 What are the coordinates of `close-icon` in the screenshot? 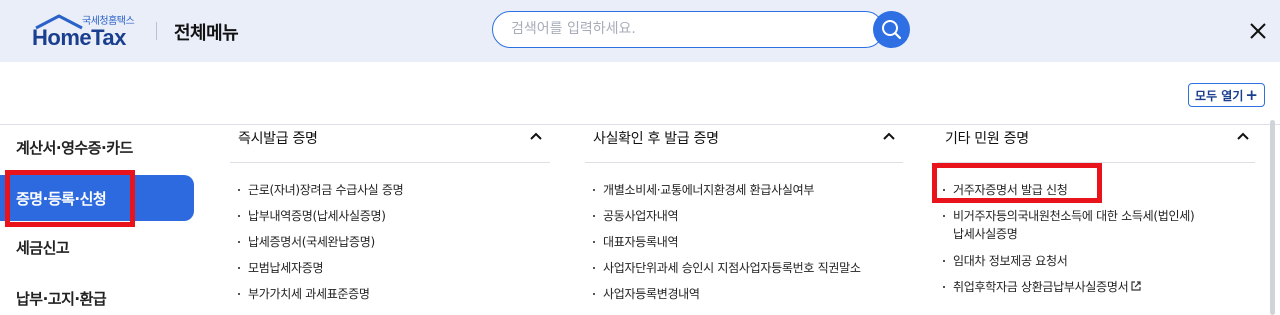 It's located at (1258, 31).